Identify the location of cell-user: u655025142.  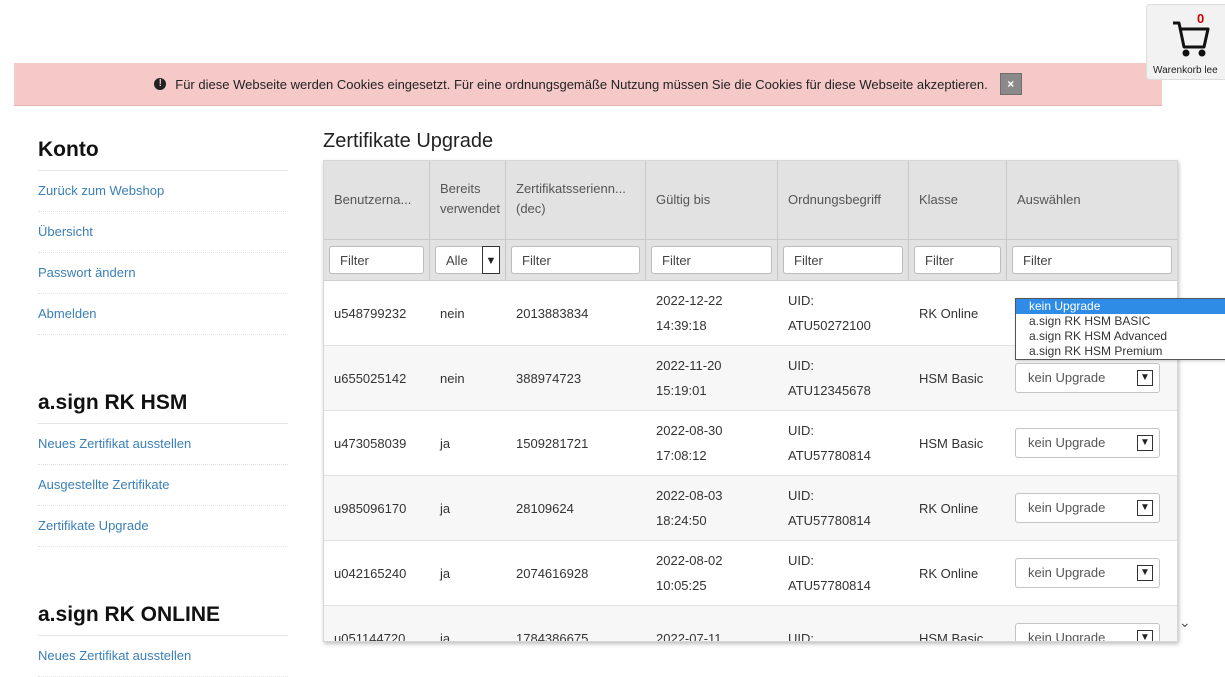
(370, 378).